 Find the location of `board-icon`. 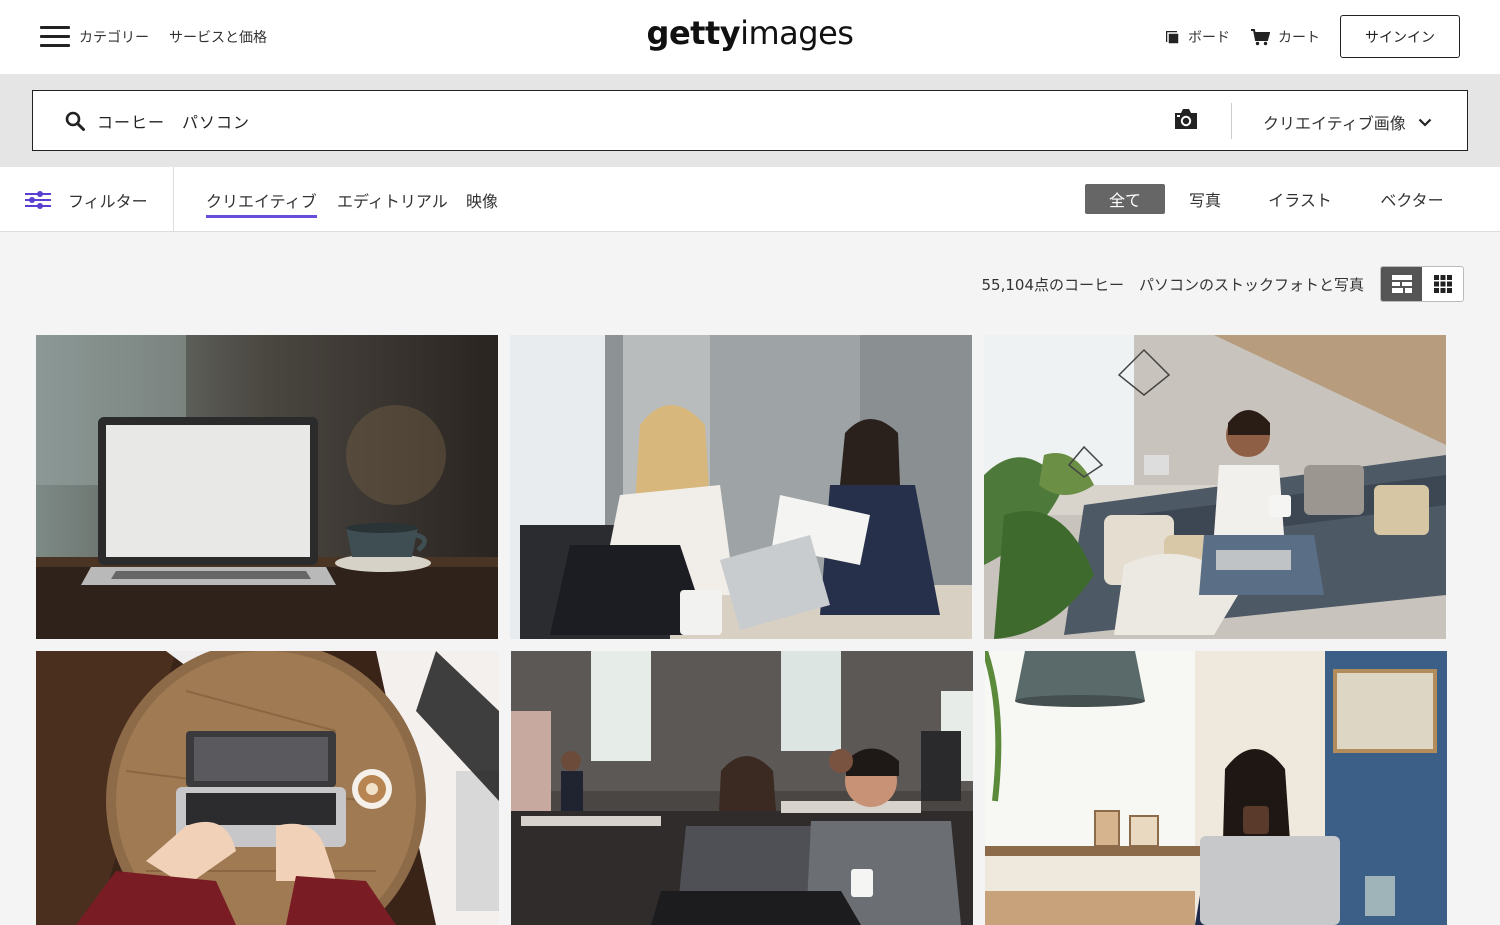

board-icon is located at coordinates (1173, 37).